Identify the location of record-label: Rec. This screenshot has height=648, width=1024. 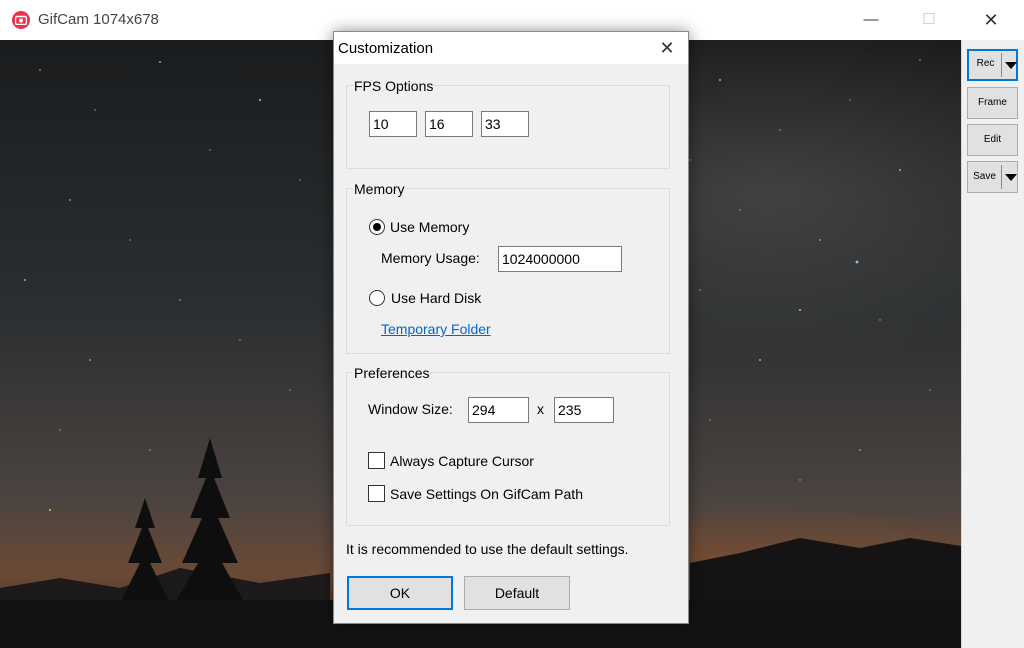
(985, 63).